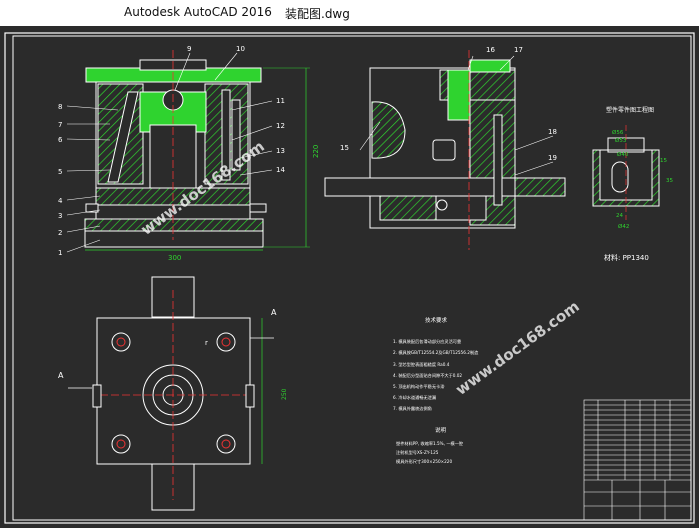 Image resolution: width=699 pixels, height=528 pixels. Describe the element at coordinates (60, 125) in the screenshot. I see `part-label-7: 7` at that location.